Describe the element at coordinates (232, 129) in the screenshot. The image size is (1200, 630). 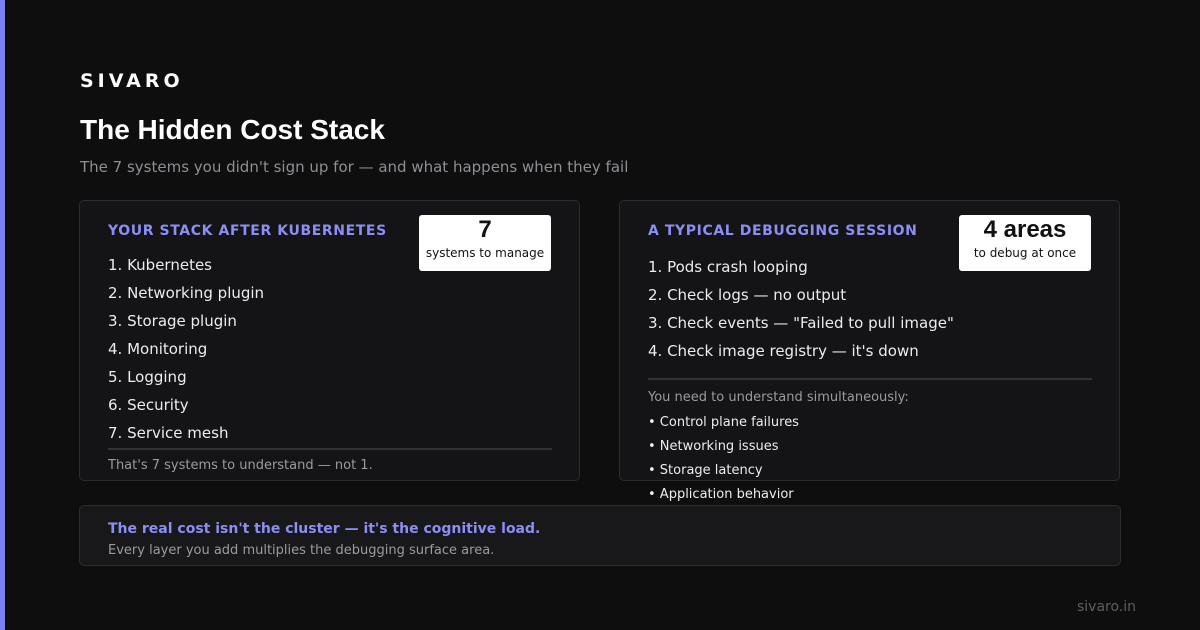
I see `page-title: The Hidden Cost Stack` at that location.